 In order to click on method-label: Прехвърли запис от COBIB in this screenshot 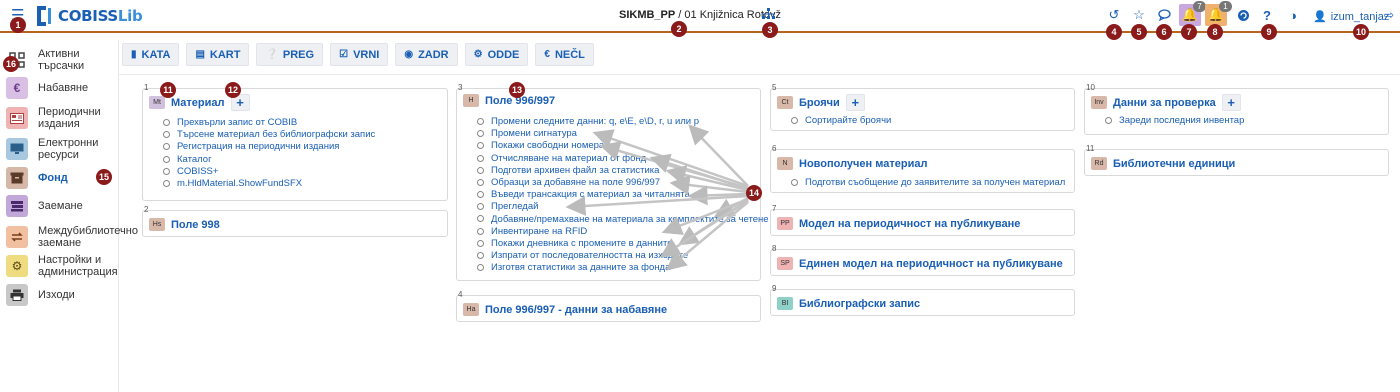, I will do `click(237, 122)`.